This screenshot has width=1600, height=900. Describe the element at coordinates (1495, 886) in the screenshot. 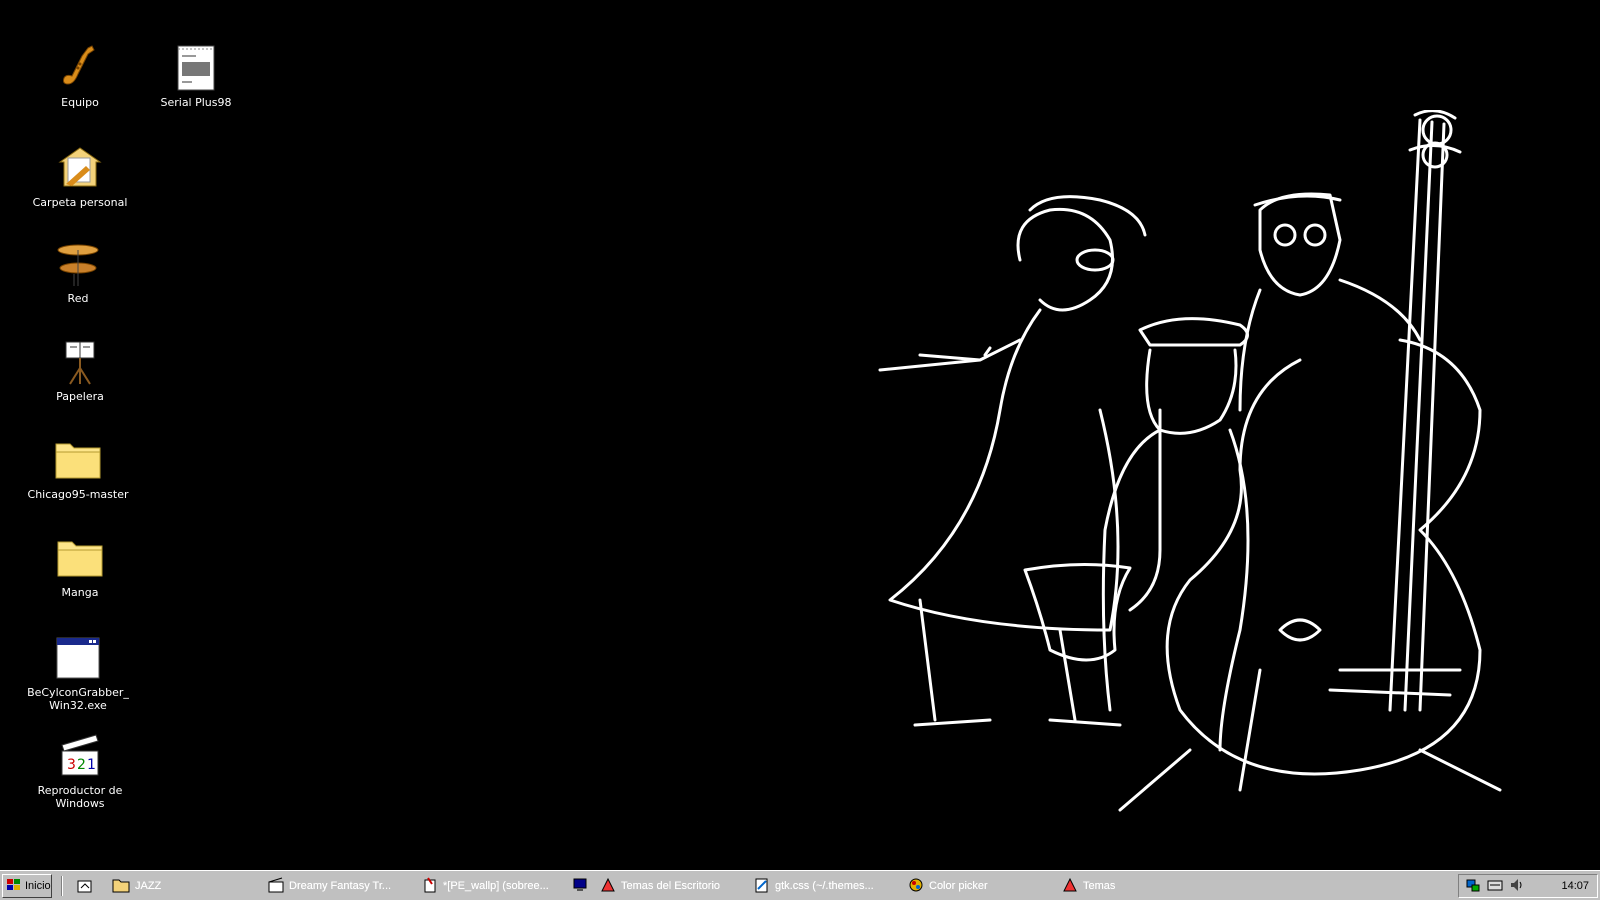

I see `keyboard-icon` at that location.